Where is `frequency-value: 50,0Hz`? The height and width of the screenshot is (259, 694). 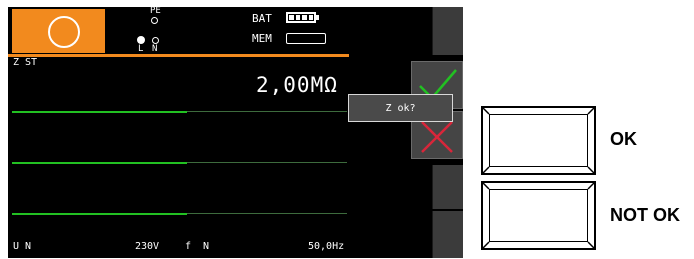
frequency-value: 50,0Hz is located at coordinates (326, 246).